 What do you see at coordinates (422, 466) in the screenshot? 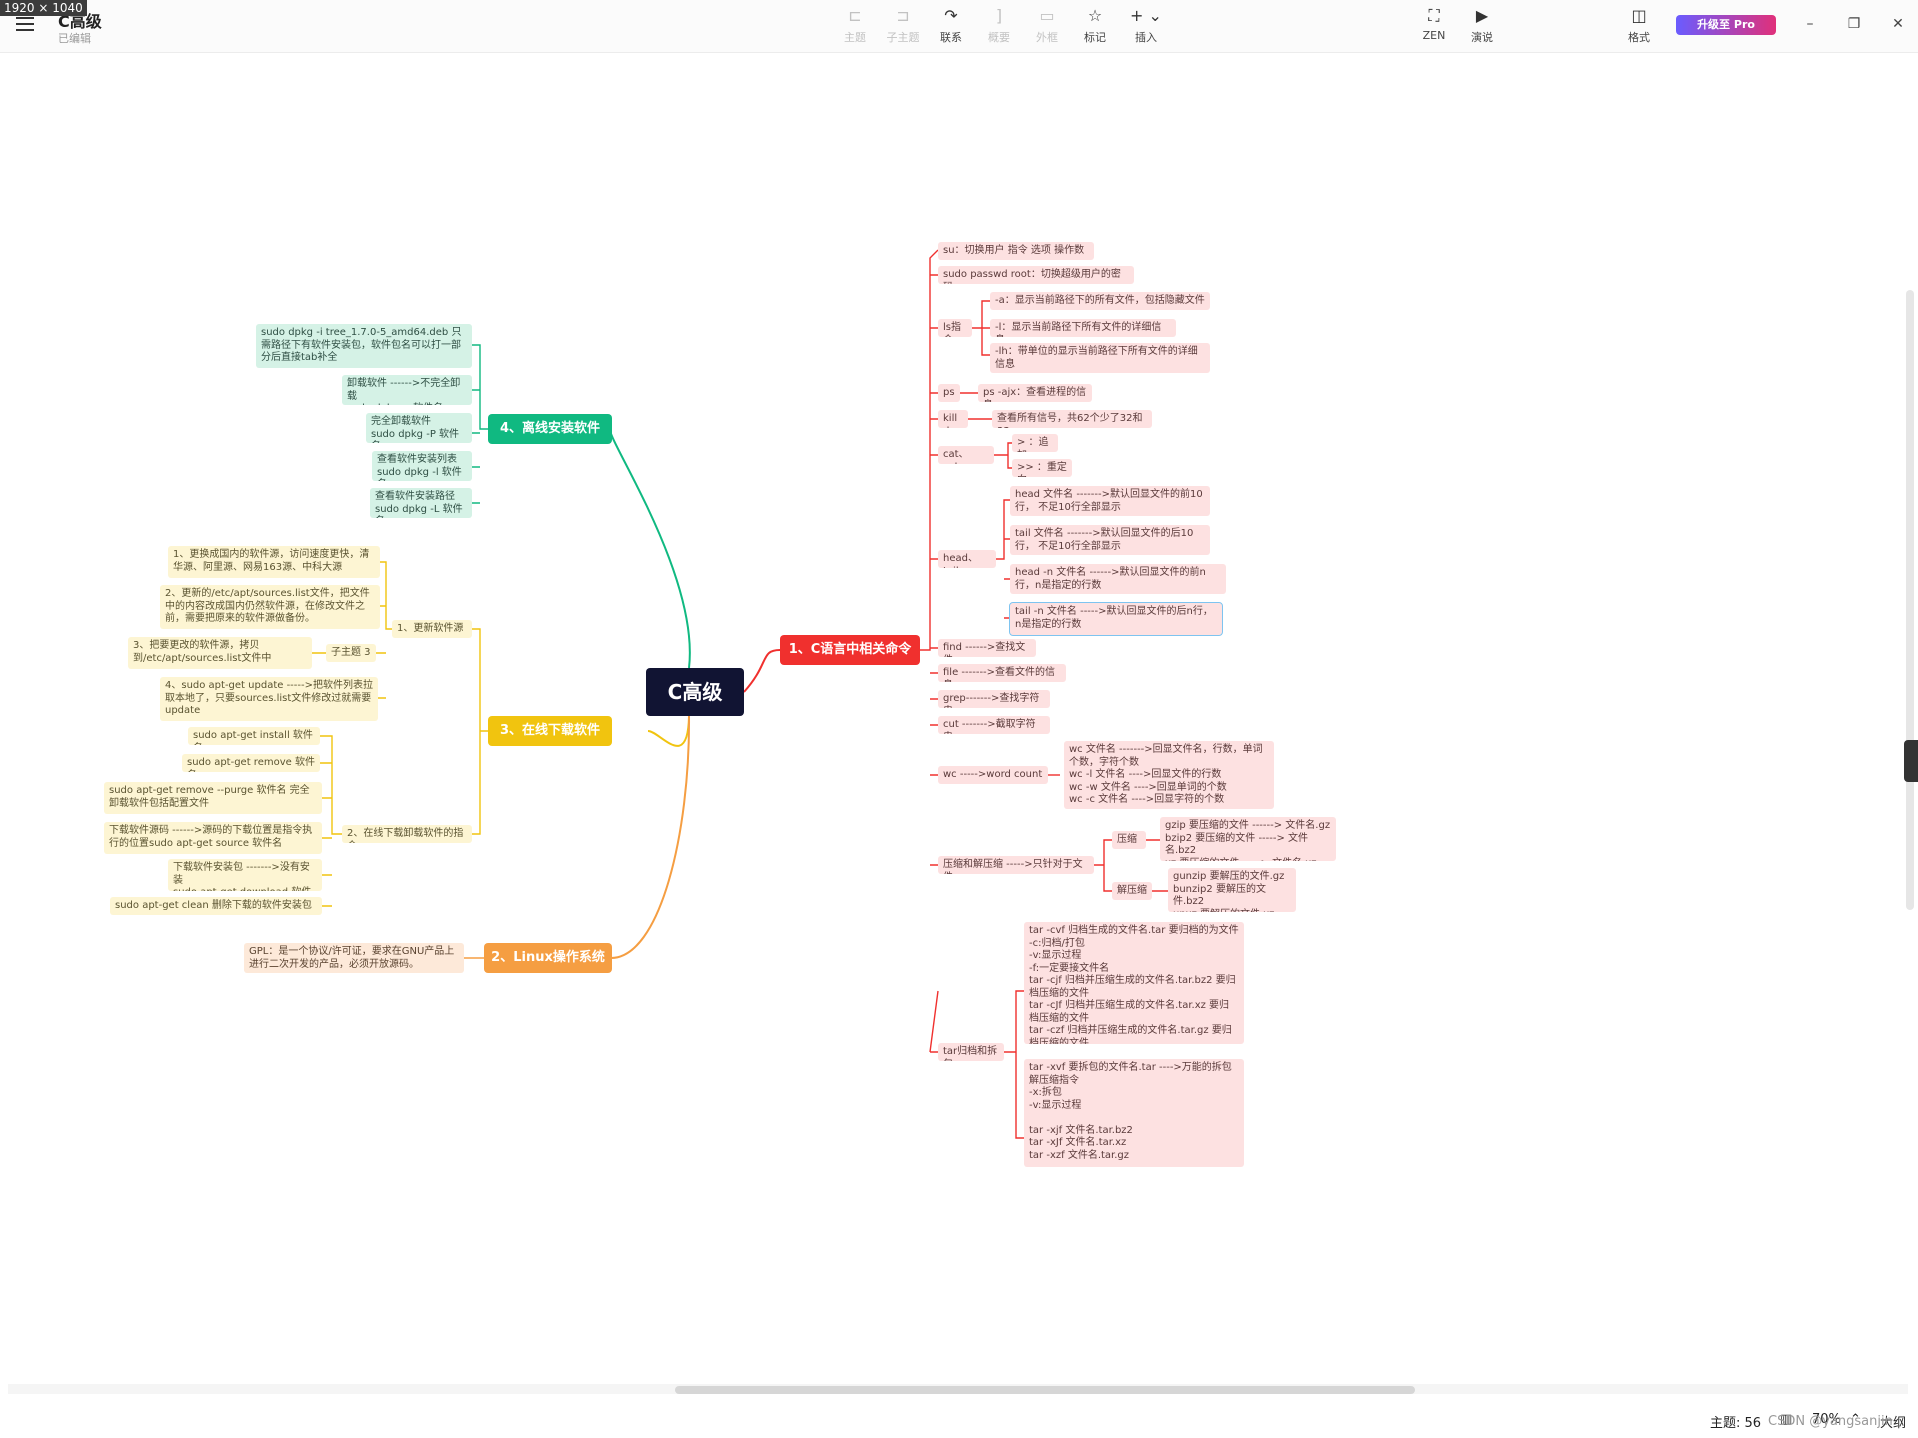
I see `leaf-dpkg-l: 查看软件安装列表 sudo dpkg -l 软件名` at bounding box center [422, 466].